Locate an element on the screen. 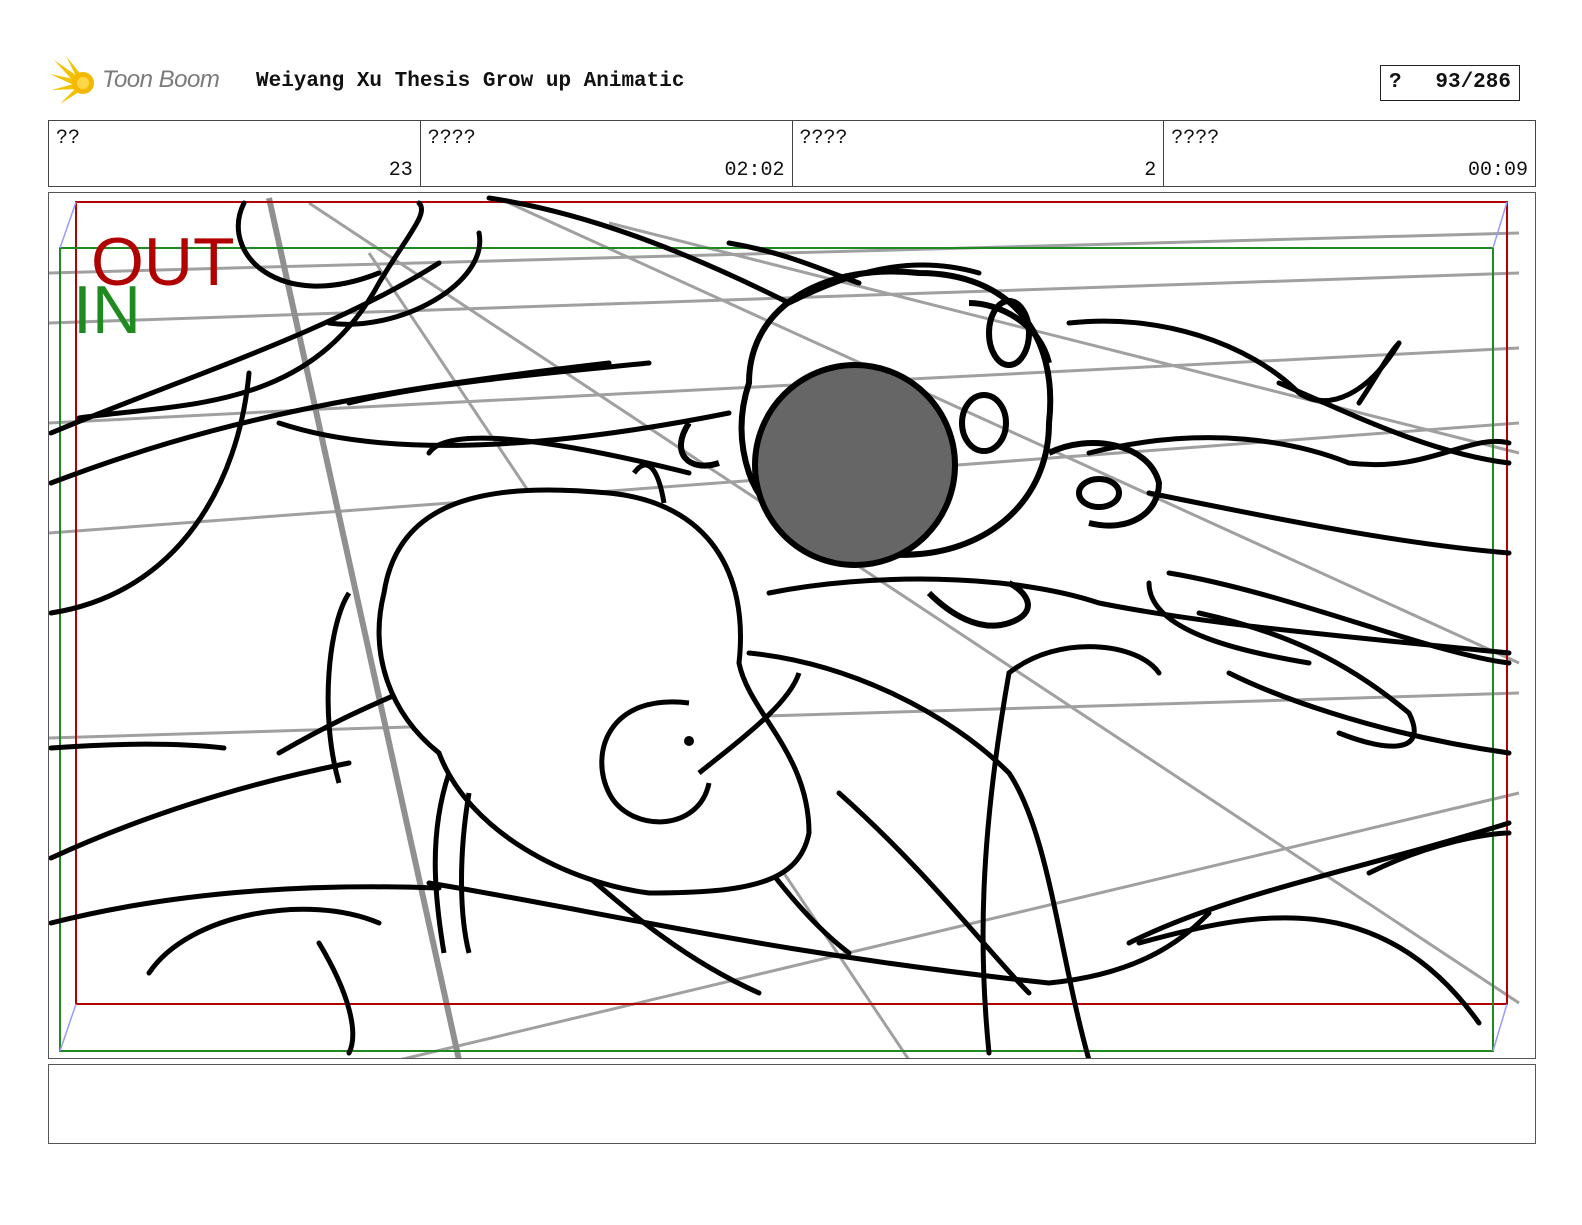  info-cell-panel-duration: ???? 00:09 is located at coordinates (1349, 153).